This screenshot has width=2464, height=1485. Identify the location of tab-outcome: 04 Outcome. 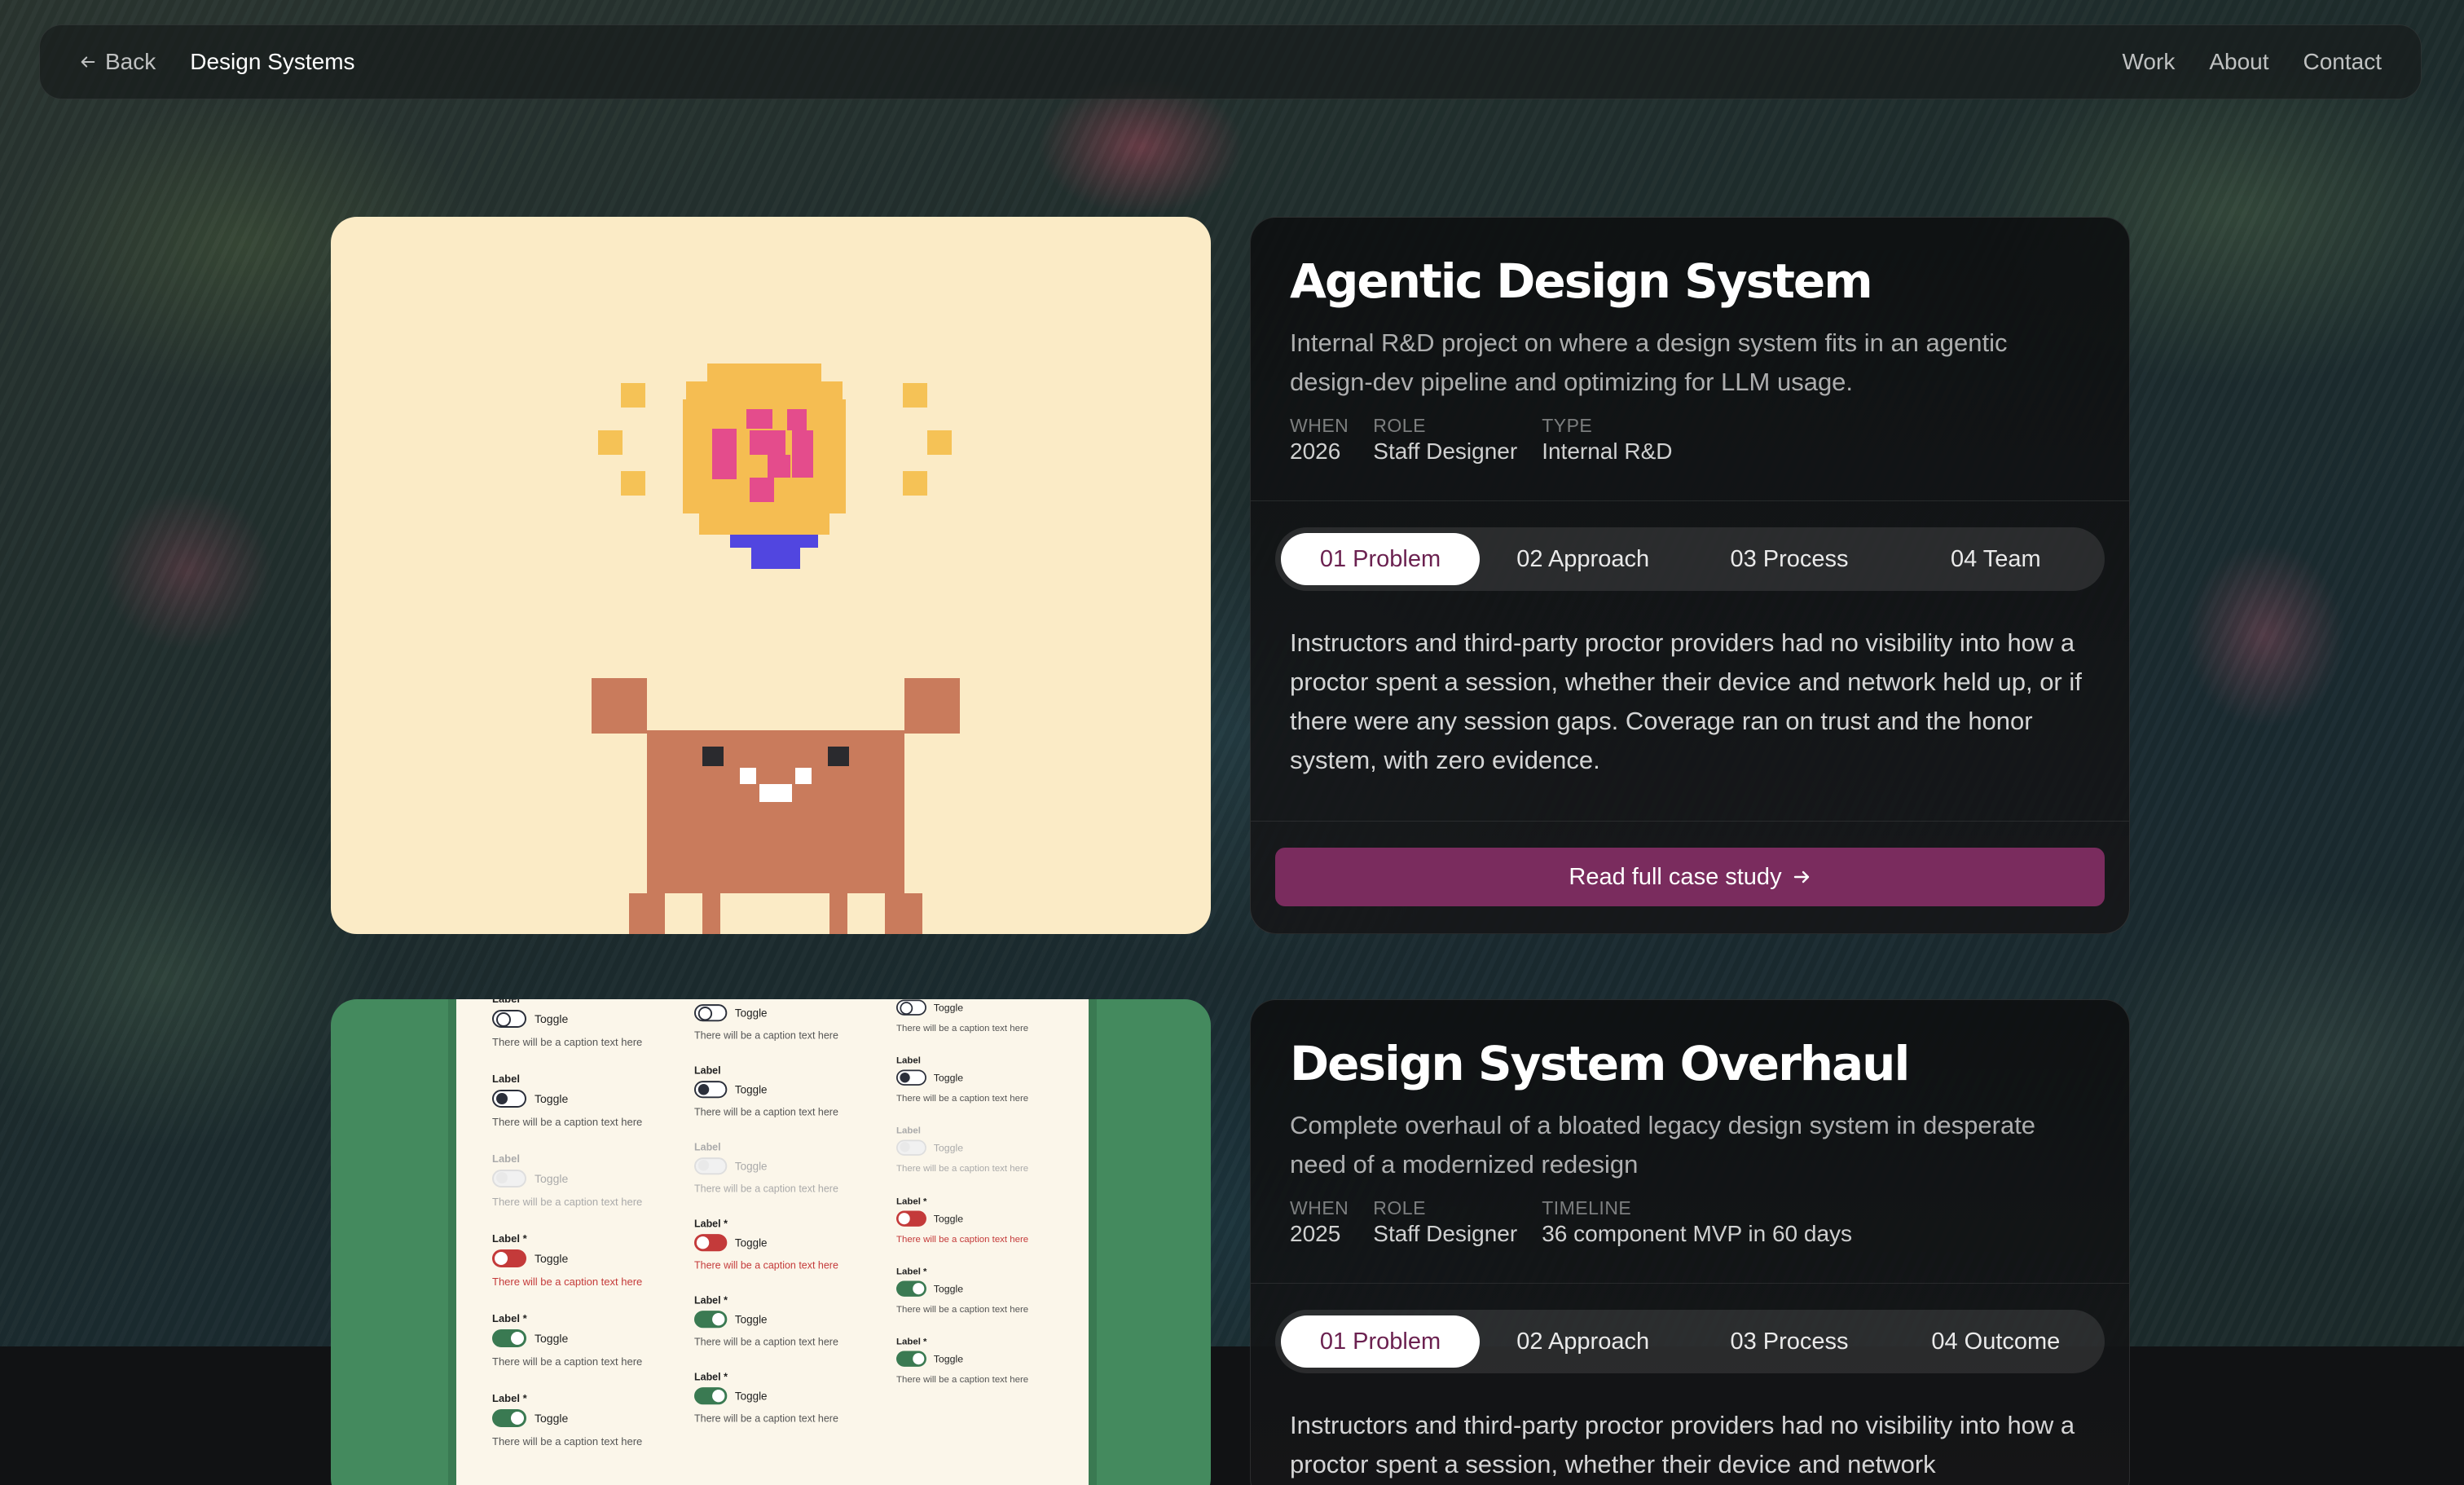
(1996, 1342).